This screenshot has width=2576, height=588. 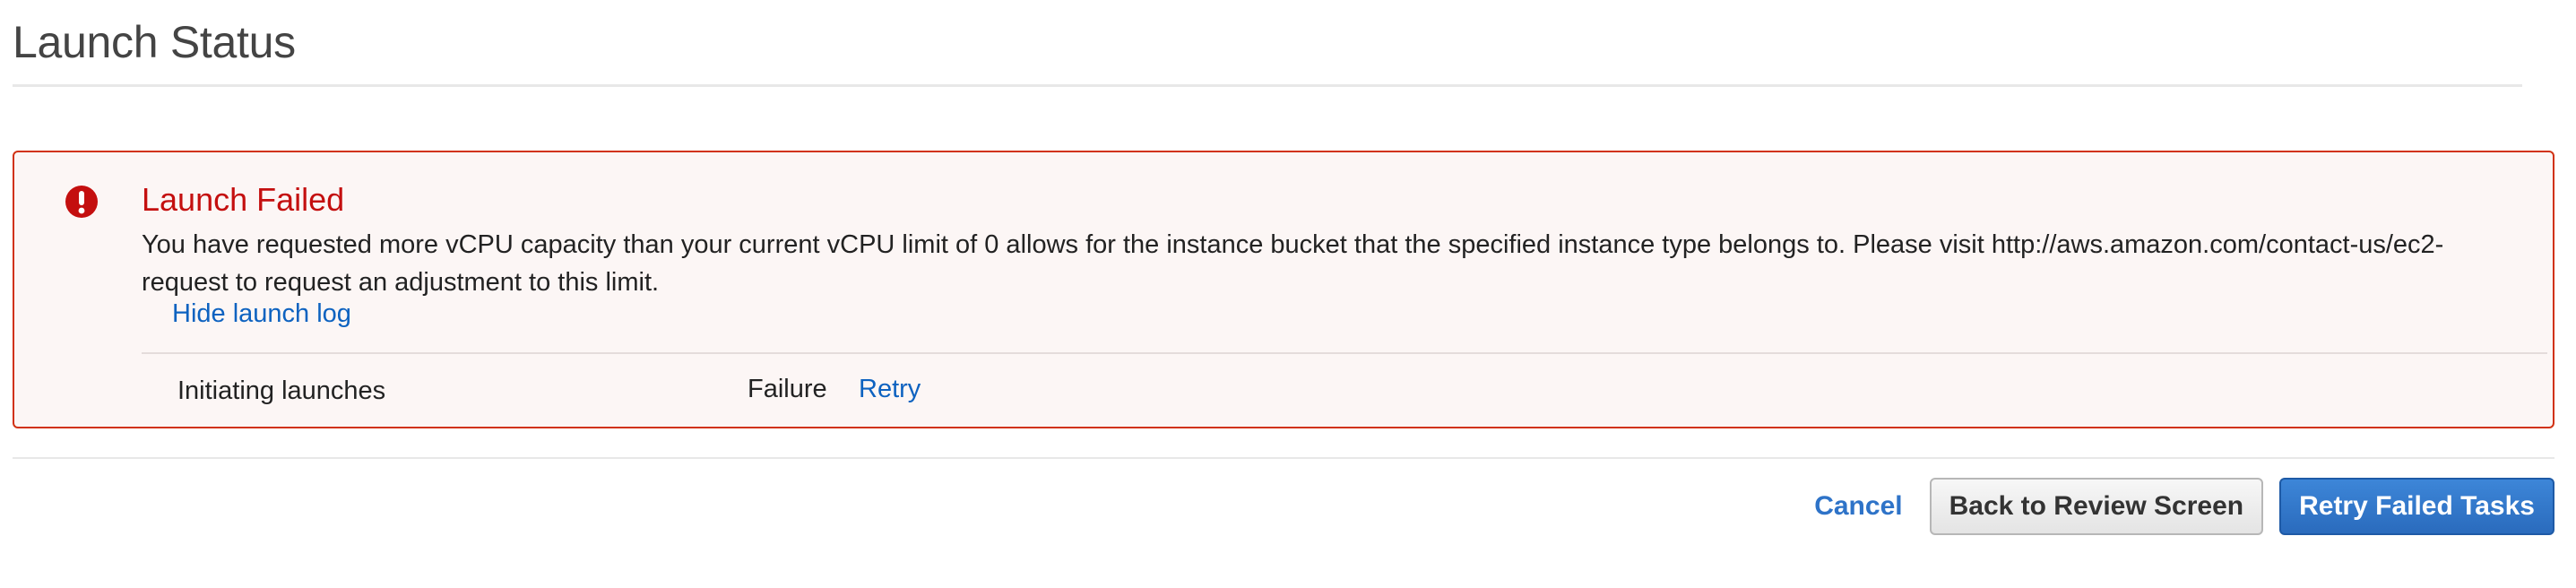 I want to click on footer-divider, so click(x=1283, y=458).